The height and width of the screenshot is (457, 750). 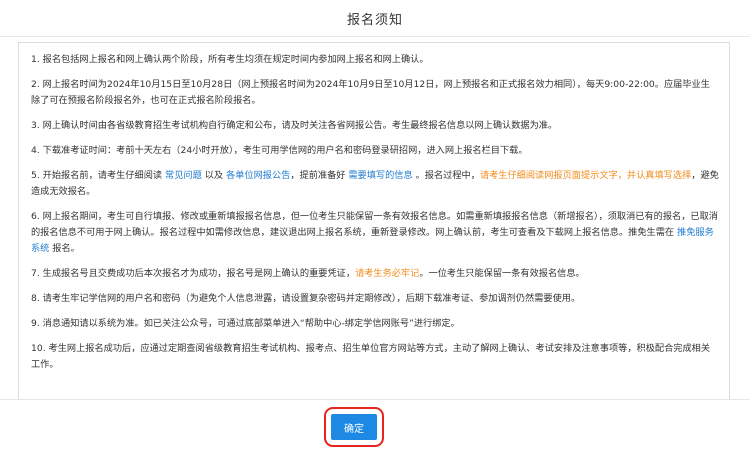 I want to click on notice-text: 5. 开始报名前，请考生仔细阅读, so click(x=98, y=175).